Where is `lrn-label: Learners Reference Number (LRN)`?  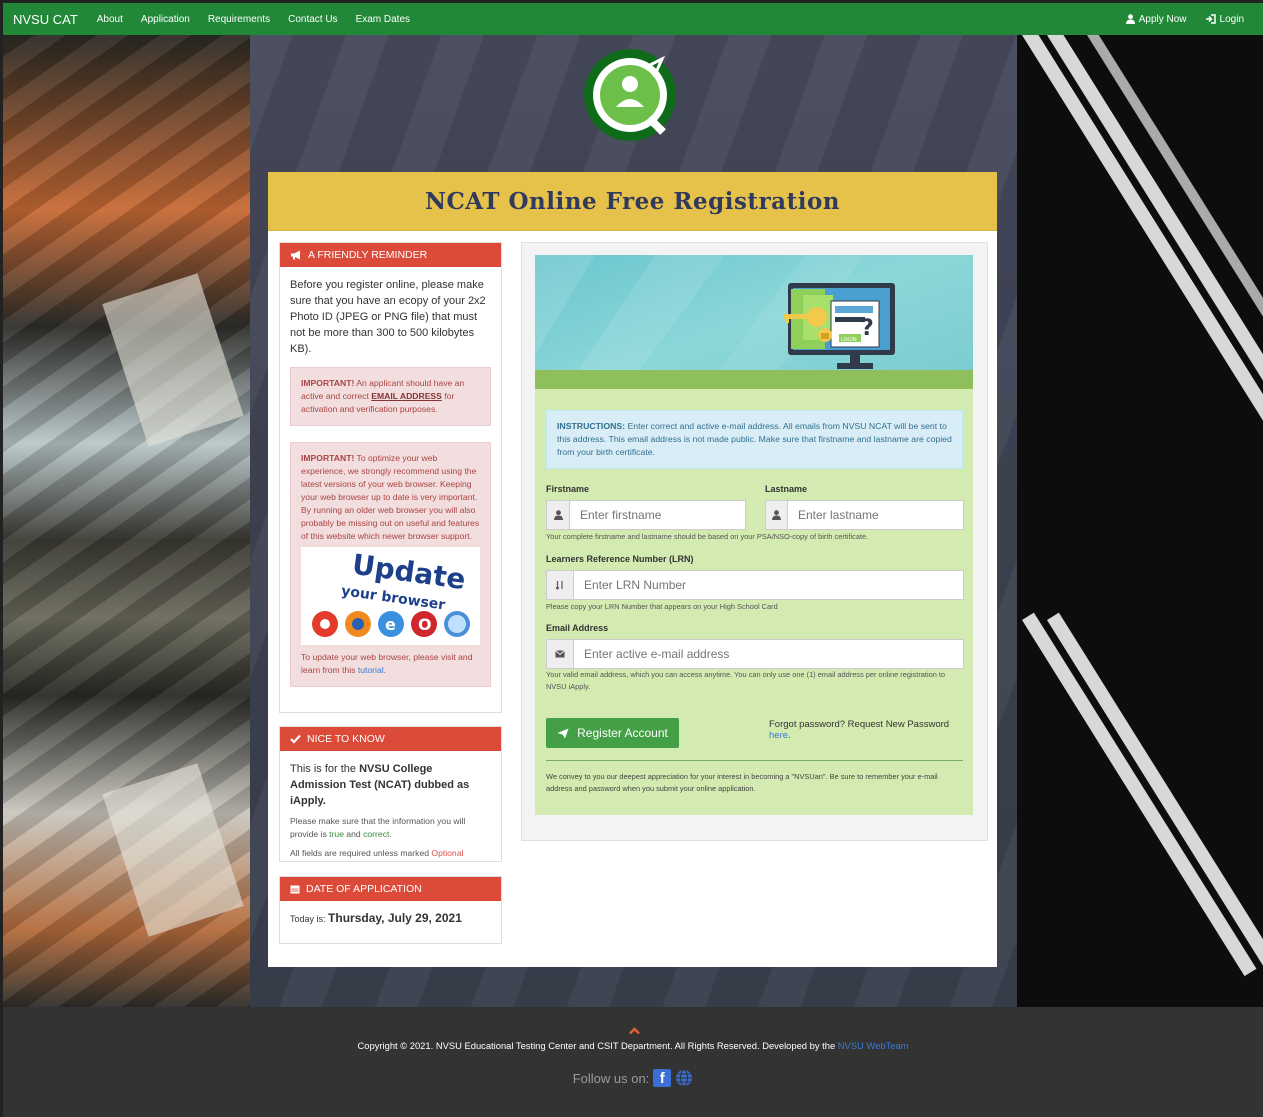 lrn-label: Learners Reference Number (LRN) is located at coordinates (620, 559).